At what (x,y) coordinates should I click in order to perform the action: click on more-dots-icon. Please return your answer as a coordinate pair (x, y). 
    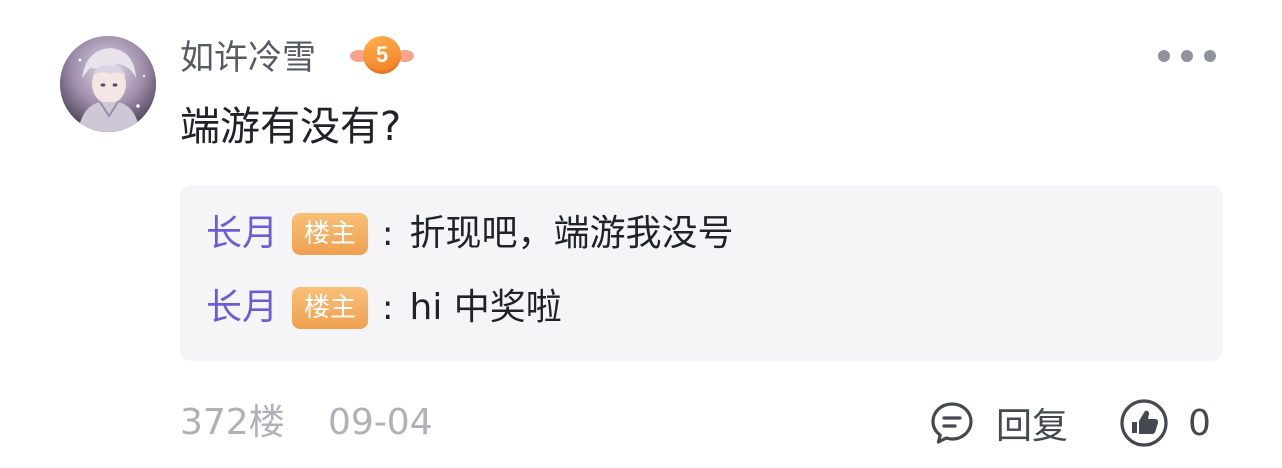
    Looking at the image, I should click on (1187, 56).